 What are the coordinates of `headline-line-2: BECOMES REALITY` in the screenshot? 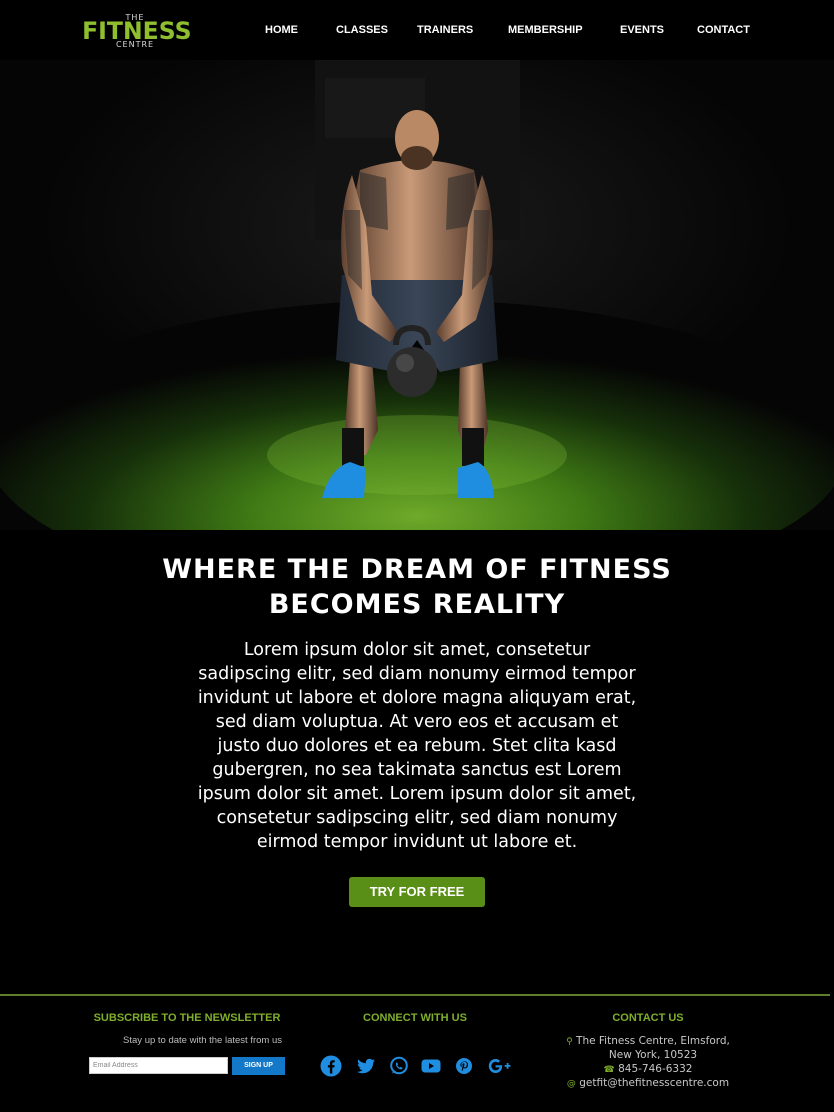 It's located at (417, 604).